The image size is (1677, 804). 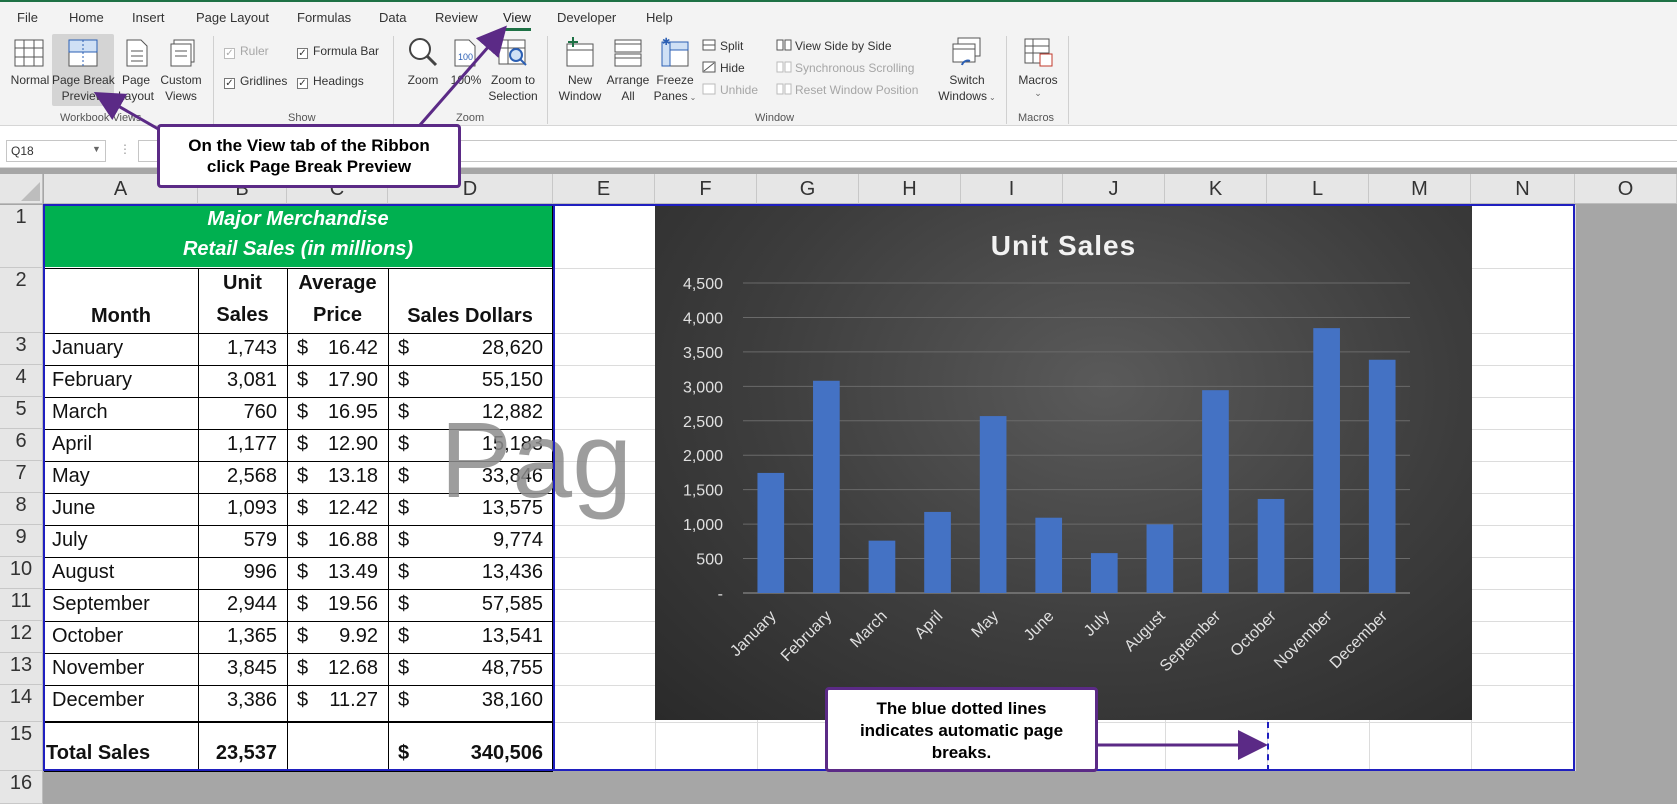 I want to click on unhide-button: Unhide, so click(x=730, y=89).